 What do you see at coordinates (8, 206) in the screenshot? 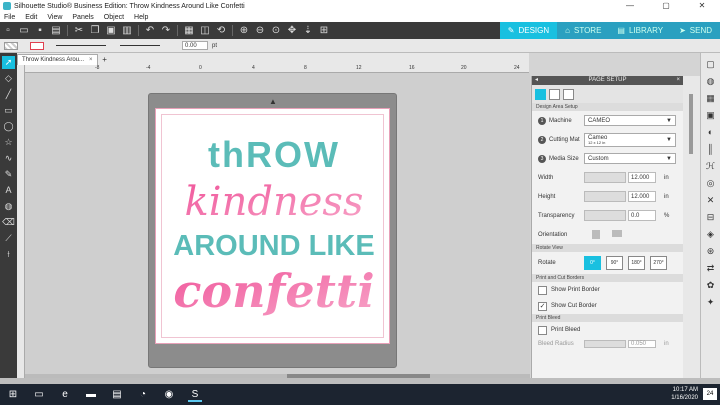
I see `fill-tool-icon: ◍` at bounding box center [8, 206].